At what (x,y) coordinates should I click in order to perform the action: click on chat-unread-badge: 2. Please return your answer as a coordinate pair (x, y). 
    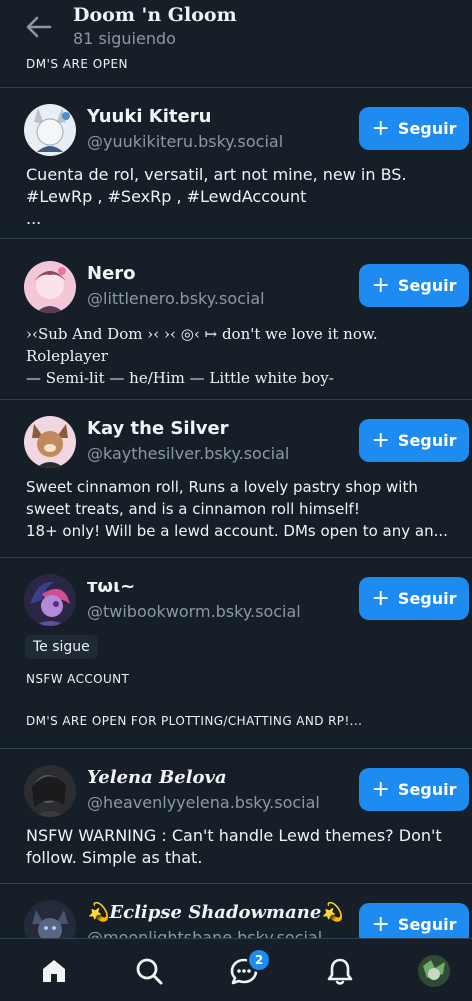
    Looking at the image, I should click on (259, 960).